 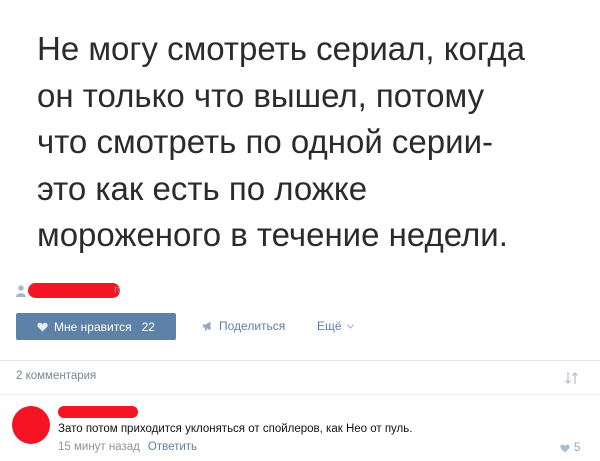 I want to click on comment-time: 15 минут назад, so click(x=99, y=447).